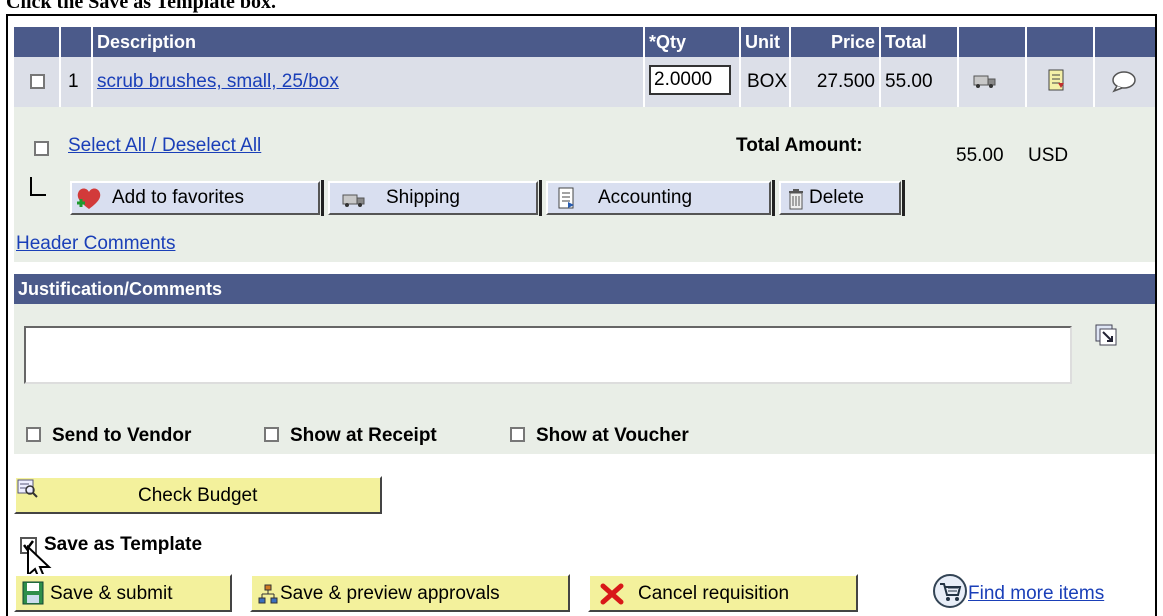  Describe the element at coordinates (38, 186) in the screenshot. I see `tree-connector-icon` at that location.